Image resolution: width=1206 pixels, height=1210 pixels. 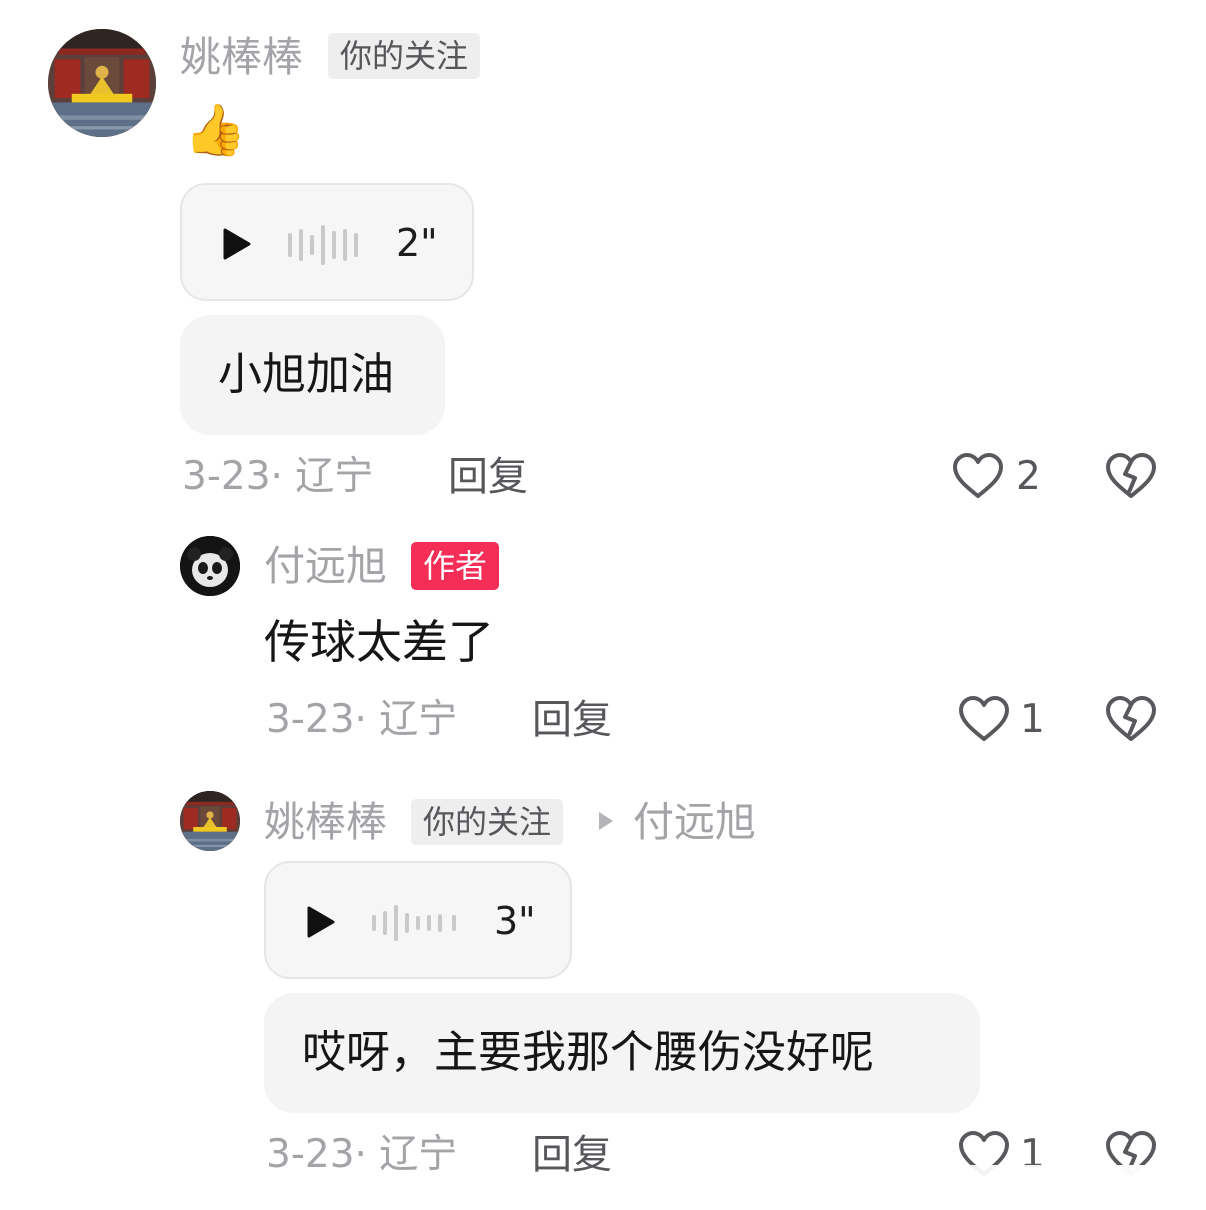 What do you see at coordinates (606, 821) in the screenshot?
I see `reply-arrow-icon` at bounding box center [606, 821].